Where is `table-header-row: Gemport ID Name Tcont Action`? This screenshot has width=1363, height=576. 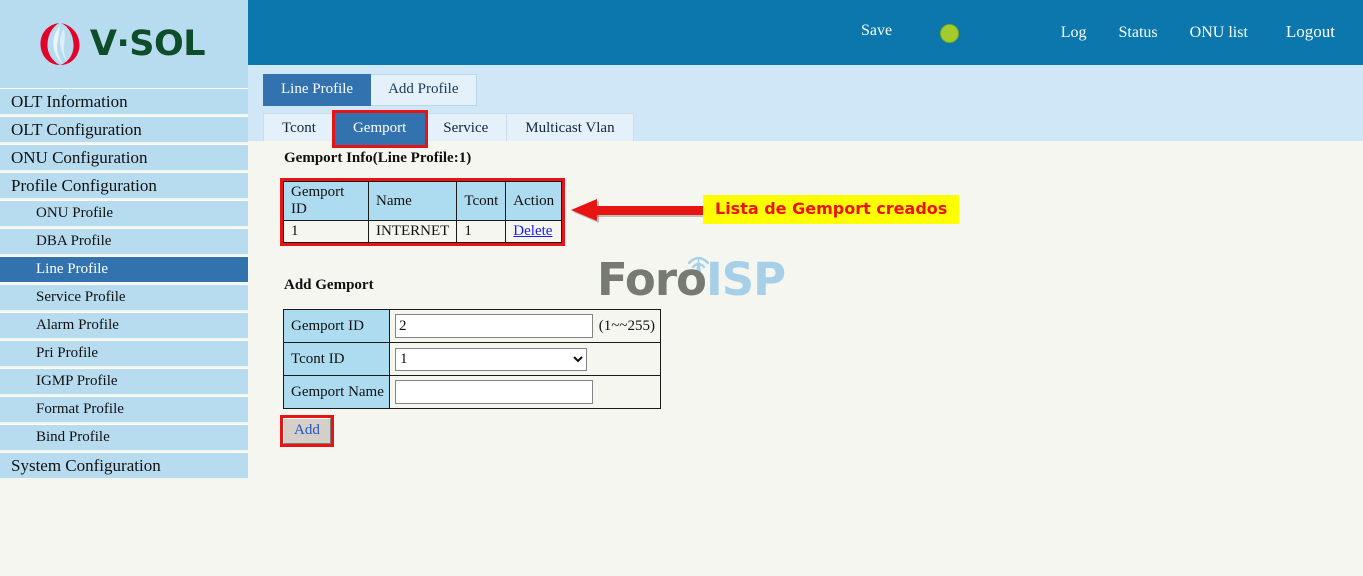
table-header-row: Gemport ID Name Tcont Action is located at coordinates (423, 201).